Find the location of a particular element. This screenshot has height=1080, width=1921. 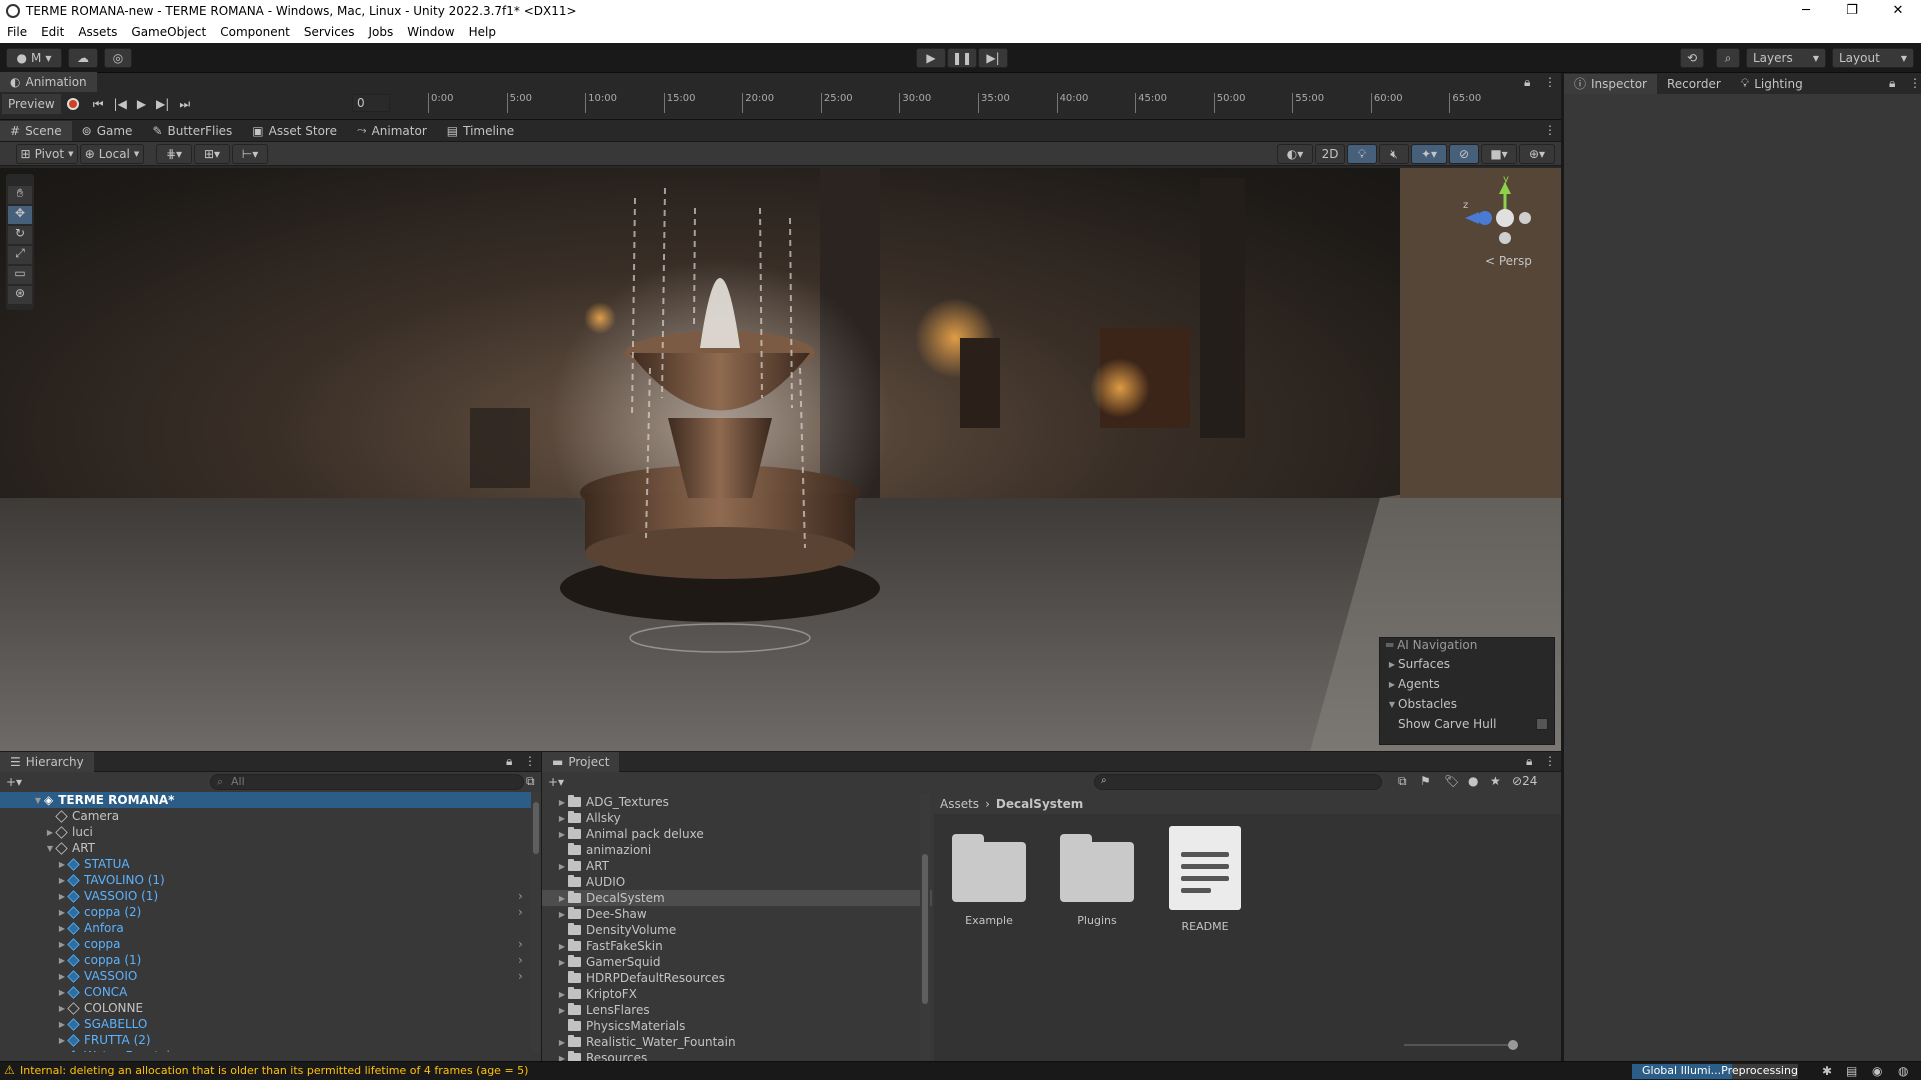

star-icon: ★ is located at coordinates (1495, 781).